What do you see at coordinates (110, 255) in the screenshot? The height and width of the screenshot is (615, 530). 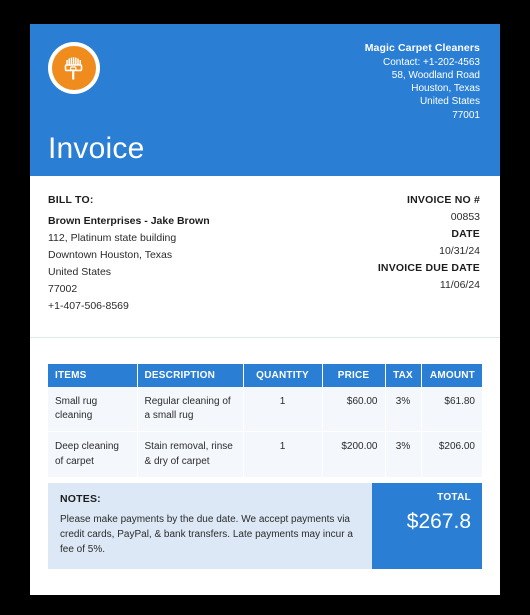 I see `bill-to-address-line2: Downtown Houston, Texas` at bounding box center [110, 255].